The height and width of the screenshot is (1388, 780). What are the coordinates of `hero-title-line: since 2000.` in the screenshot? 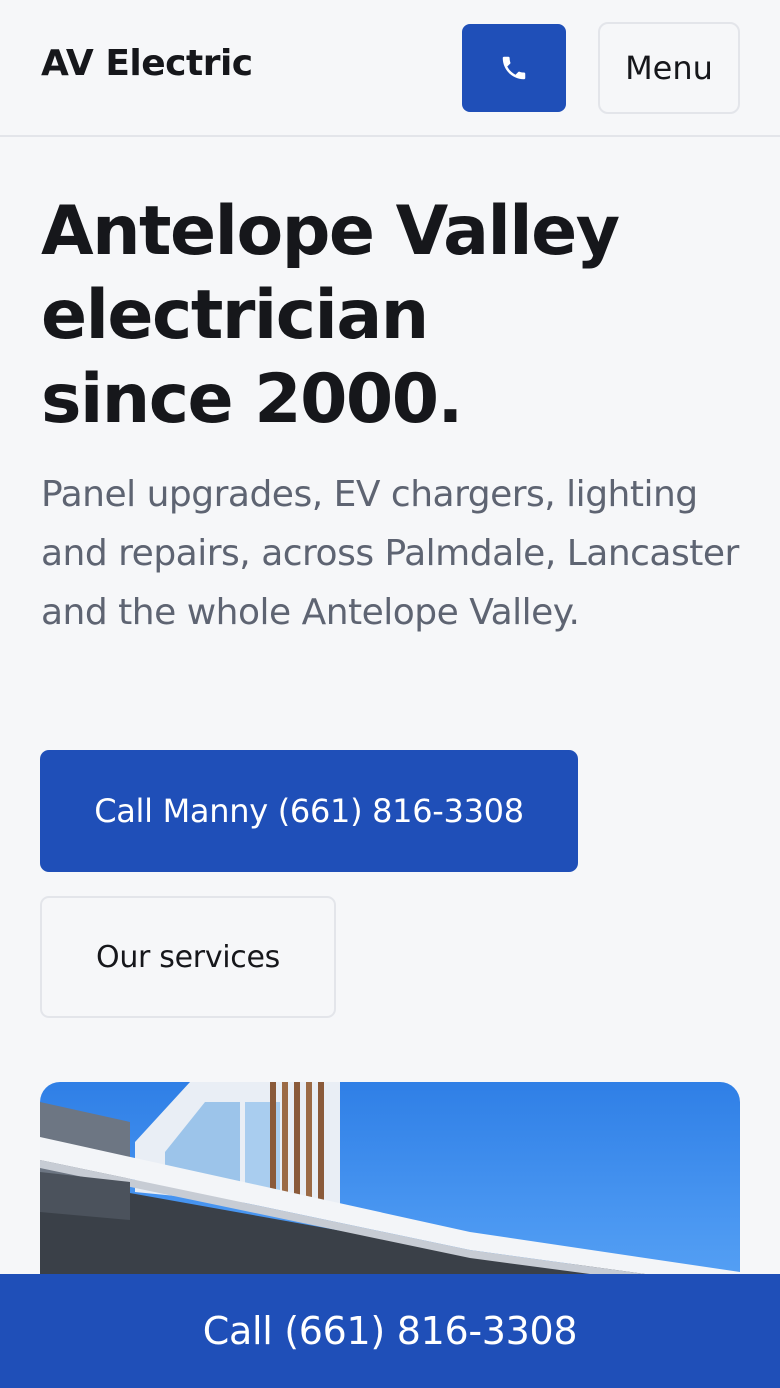 It's located at (252, 399).